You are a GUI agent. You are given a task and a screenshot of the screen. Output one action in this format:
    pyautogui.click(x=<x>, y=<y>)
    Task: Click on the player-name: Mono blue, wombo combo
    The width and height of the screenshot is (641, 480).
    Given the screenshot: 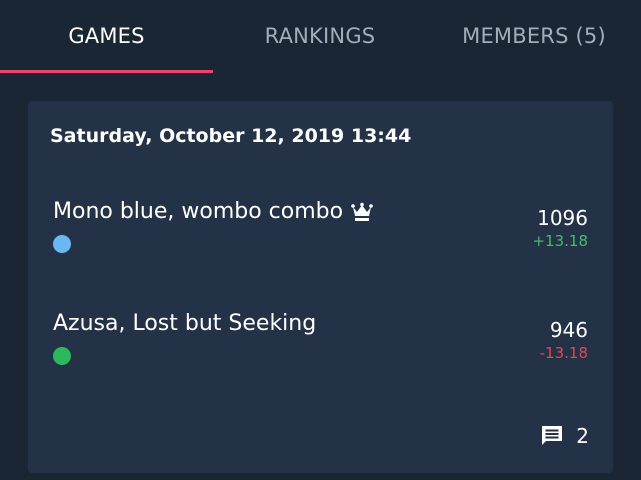 What is the action you would take?
    pyautogui.click(x=198, y=211)
    